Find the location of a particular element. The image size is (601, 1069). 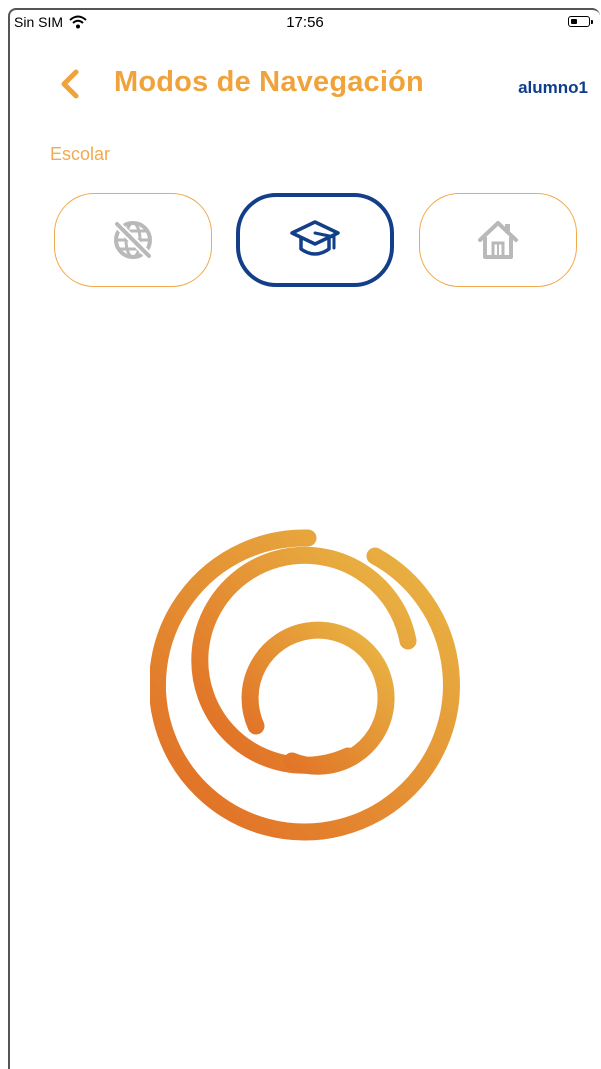

nav-bar: Modos de Navegación alumno1 is located at coordinates (305, 82).